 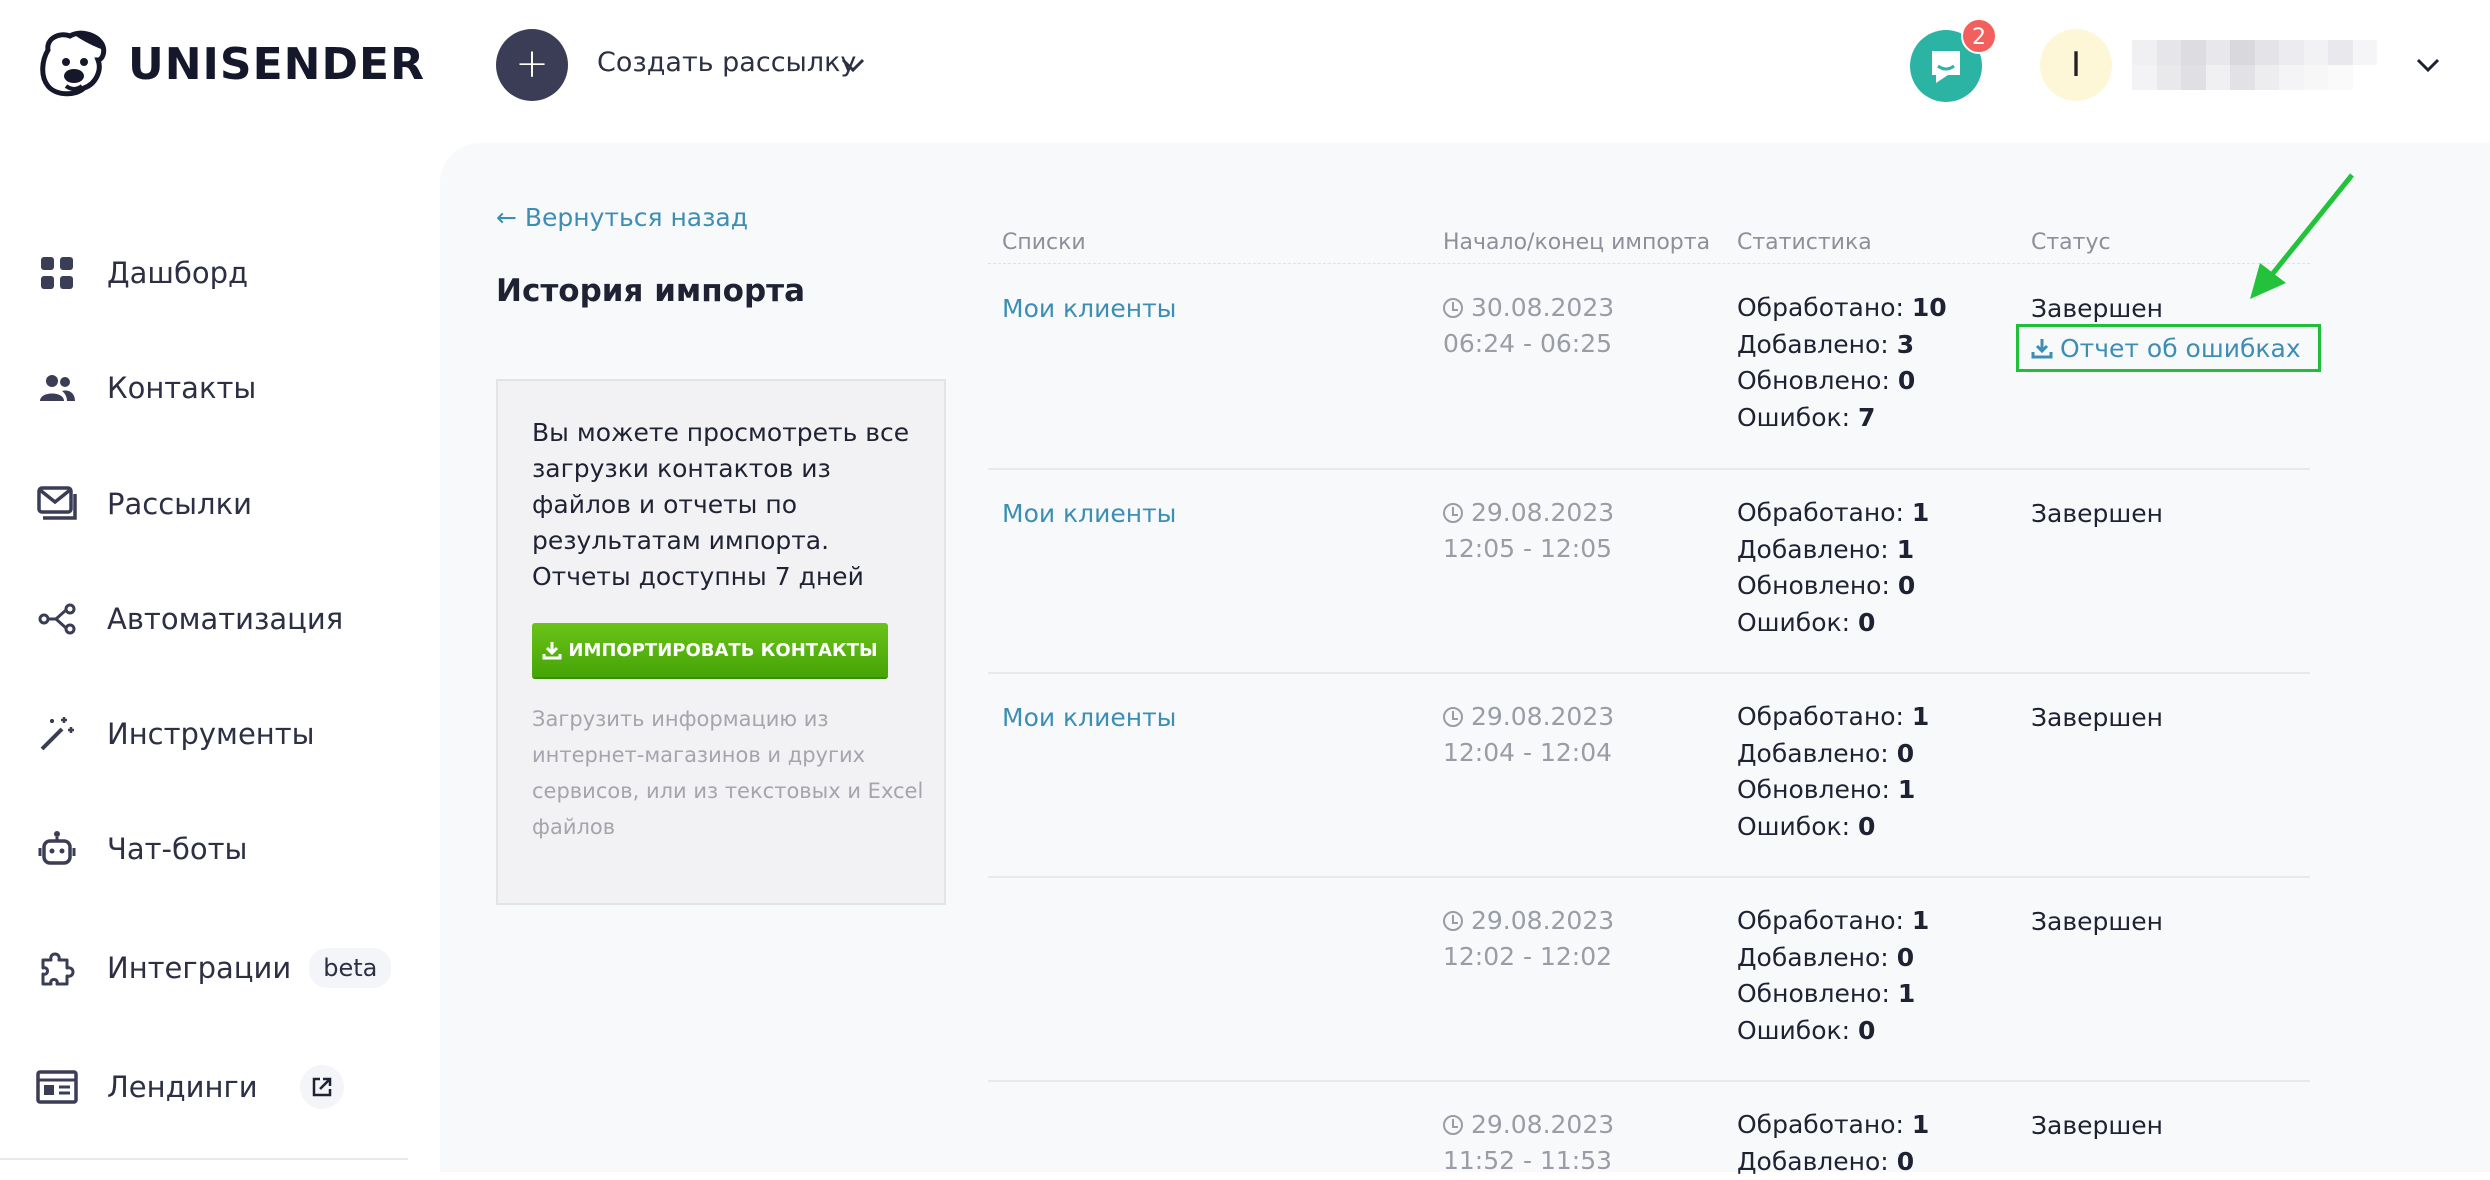 What do you see at coordinates (1979, 36) in the screenshot?
I see `notification-badge: 2` at bounding box center [1979, 36].